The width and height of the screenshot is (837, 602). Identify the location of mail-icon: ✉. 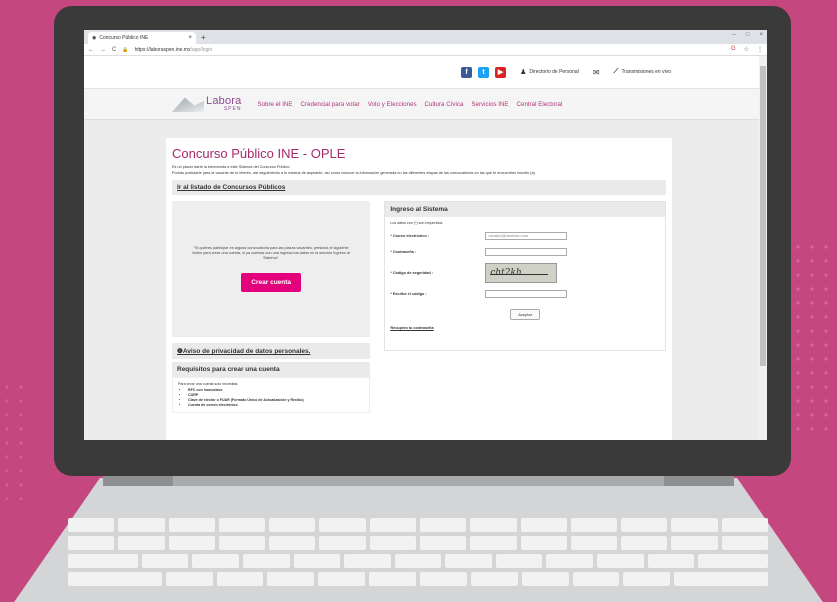
(596, 72).